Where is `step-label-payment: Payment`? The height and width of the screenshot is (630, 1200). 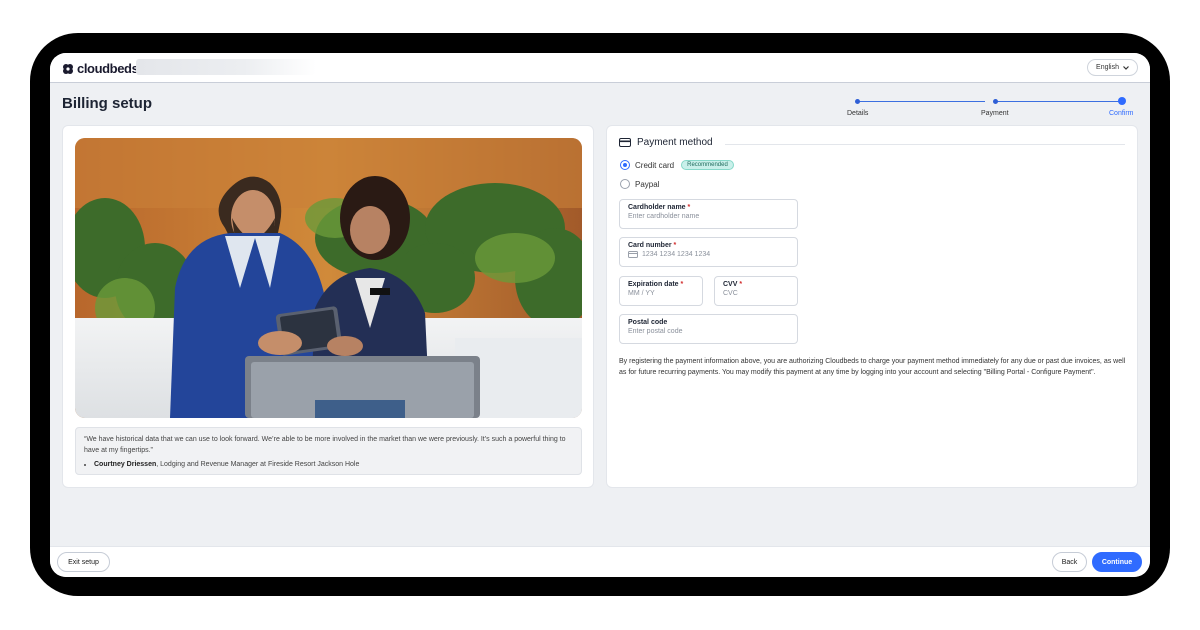 step-label-payment: Payment is located at coordinates (995, 113).